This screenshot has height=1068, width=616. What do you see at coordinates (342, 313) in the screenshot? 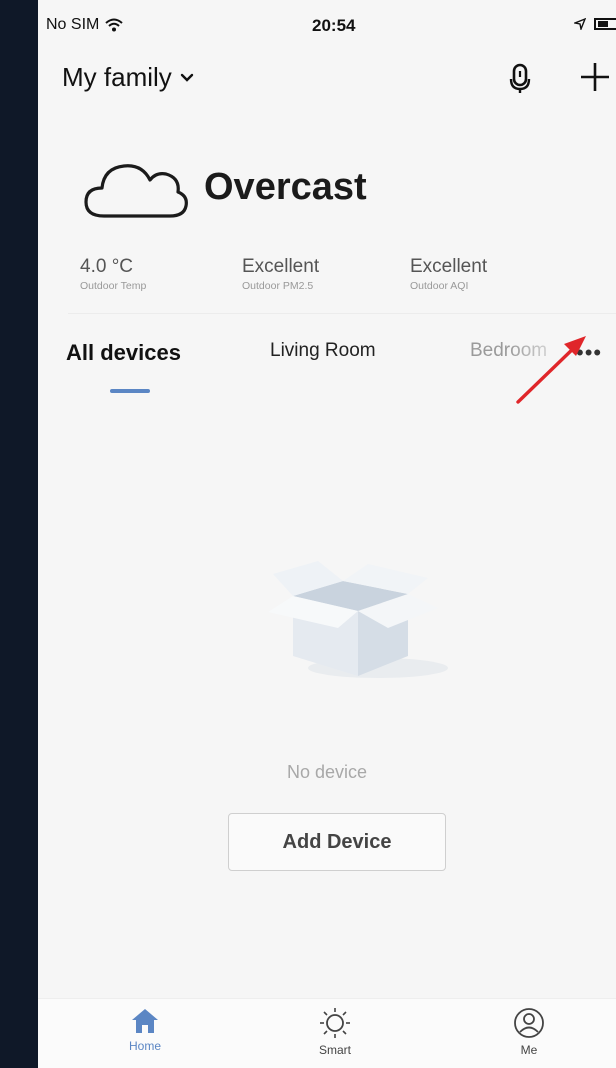
I see `section-divider` at bounding box center [342, 313].